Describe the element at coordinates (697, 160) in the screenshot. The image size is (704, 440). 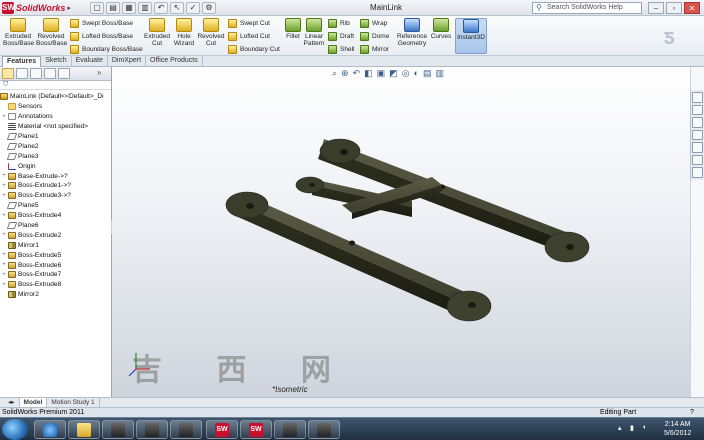
I see `appearances-icon` at that location.